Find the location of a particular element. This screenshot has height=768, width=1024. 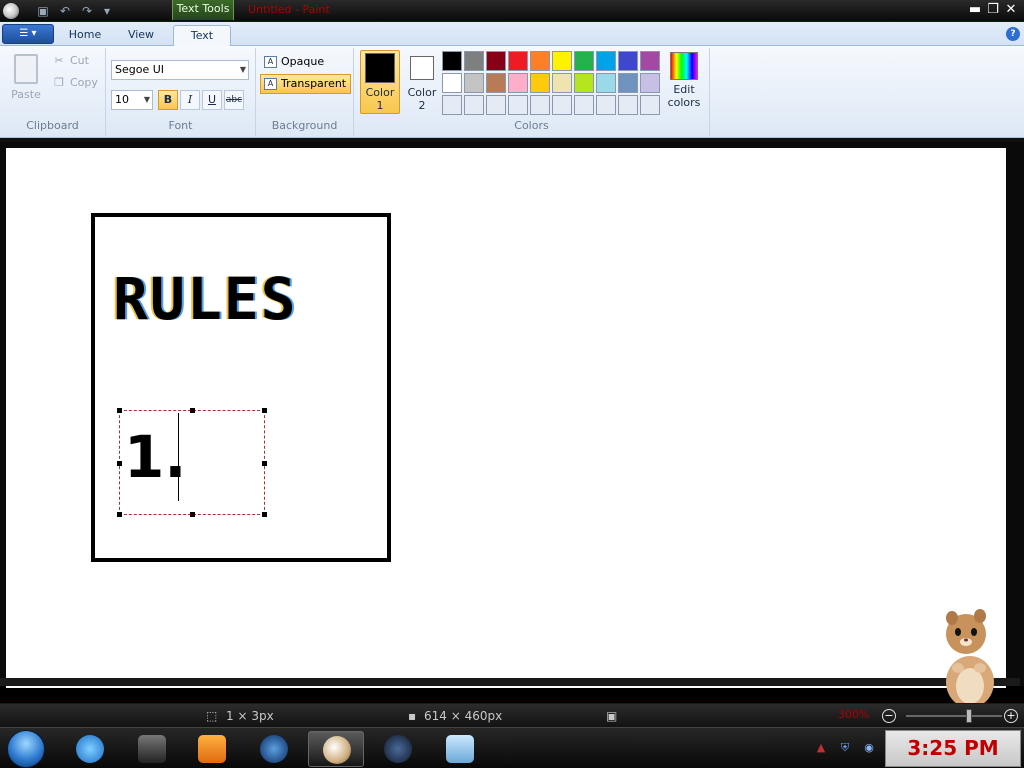

tray-expand-icon: ▲ is located at coordinates (821, 748).